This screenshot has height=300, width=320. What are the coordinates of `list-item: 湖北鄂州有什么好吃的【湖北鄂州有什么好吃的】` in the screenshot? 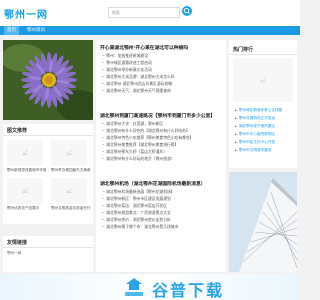 It's located at (146, 131).